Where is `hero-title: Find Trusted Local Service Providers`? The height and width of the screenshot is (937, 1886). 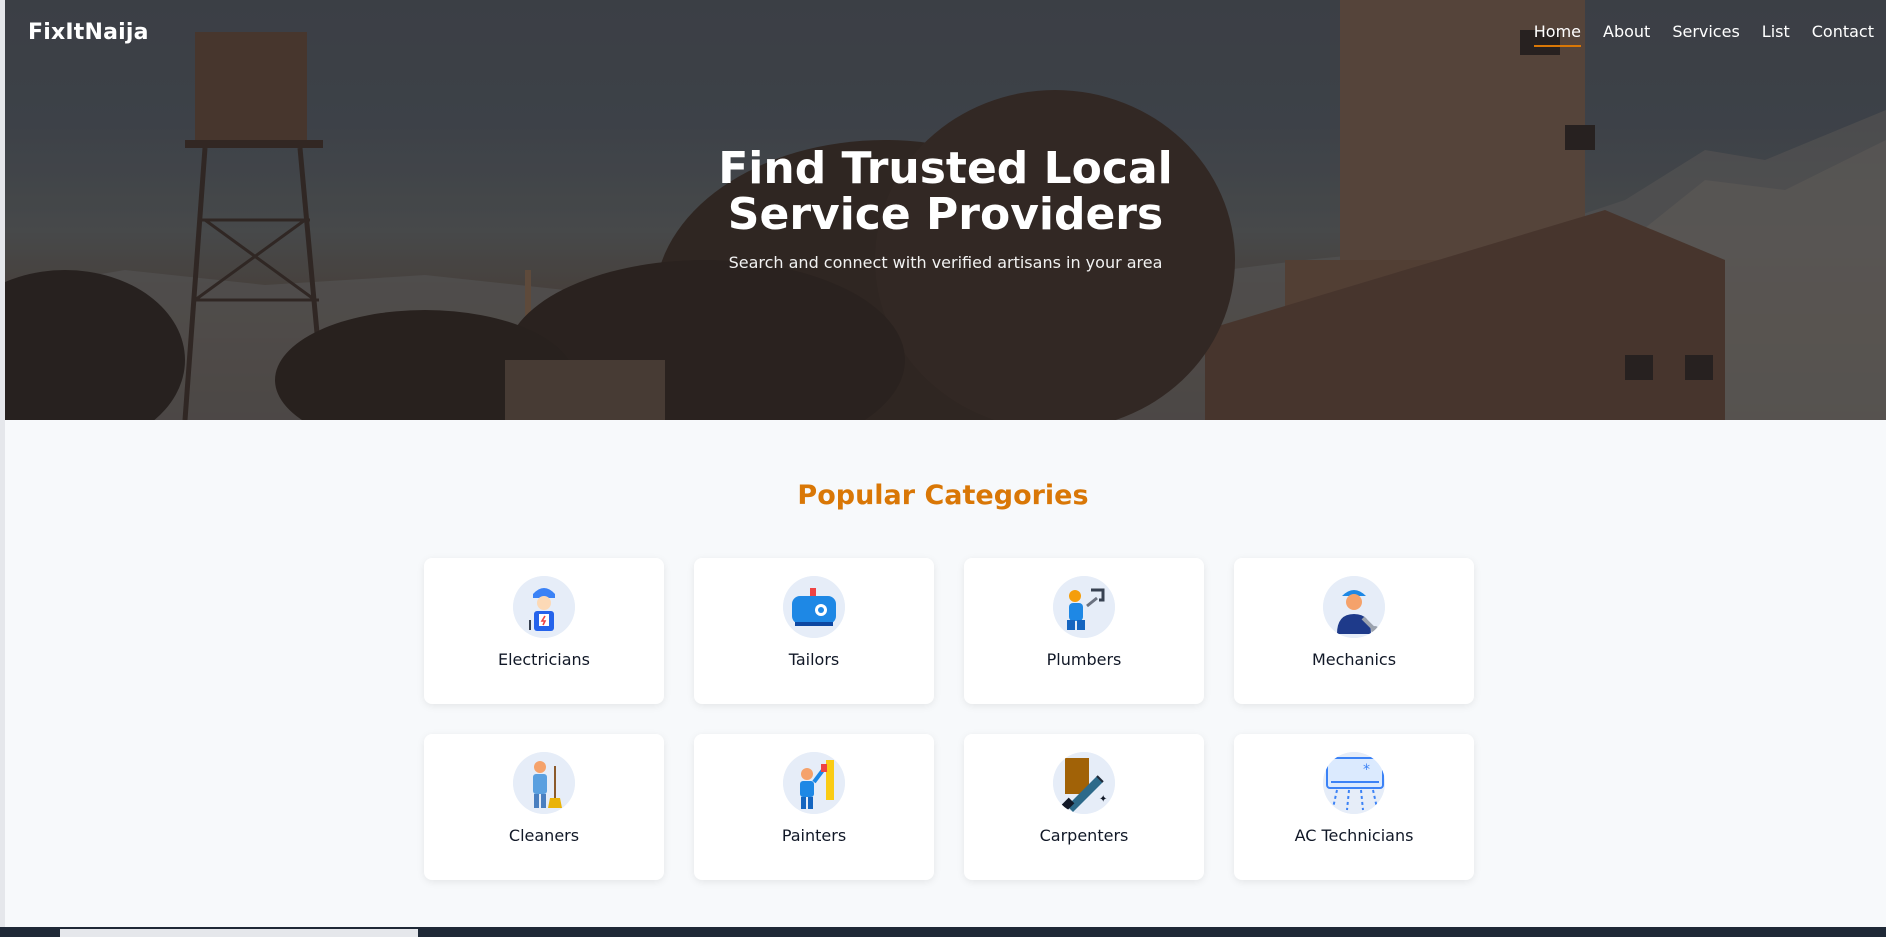 hero-title: Find Trusted Local Service Providers is located at coordinates (945, 191).